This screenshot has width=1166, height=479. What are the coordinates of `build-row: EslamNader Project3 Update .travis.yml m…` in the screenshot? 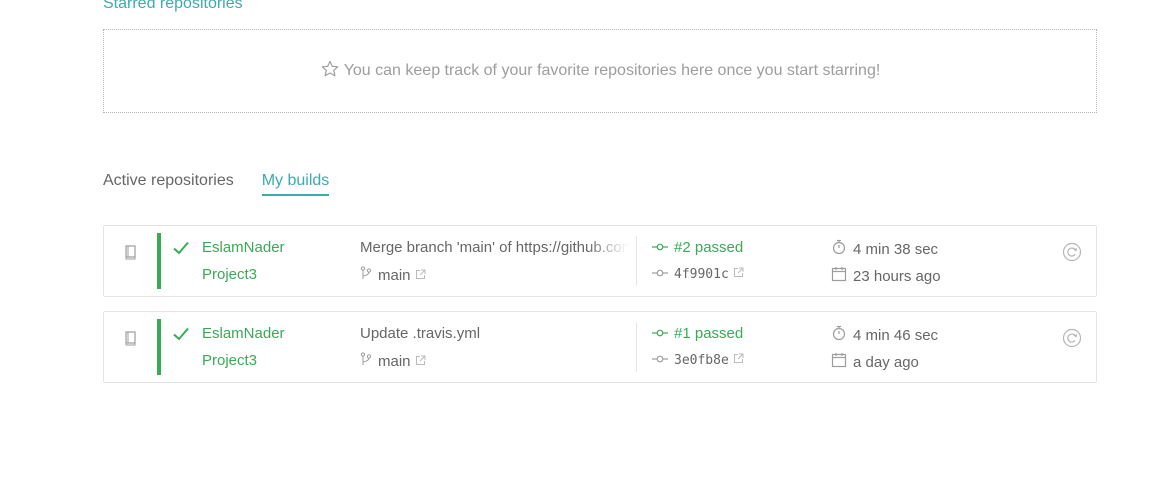 It's located at (600, 347).